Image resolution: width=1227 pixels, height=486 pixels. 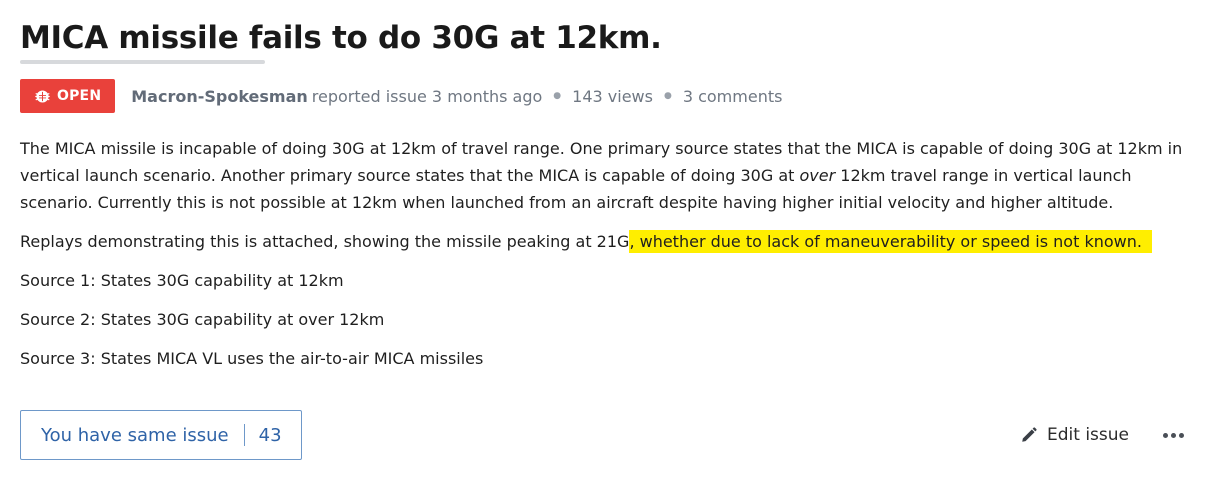 I want to click on same-issue-count: 43, so click(x=270, y=435).